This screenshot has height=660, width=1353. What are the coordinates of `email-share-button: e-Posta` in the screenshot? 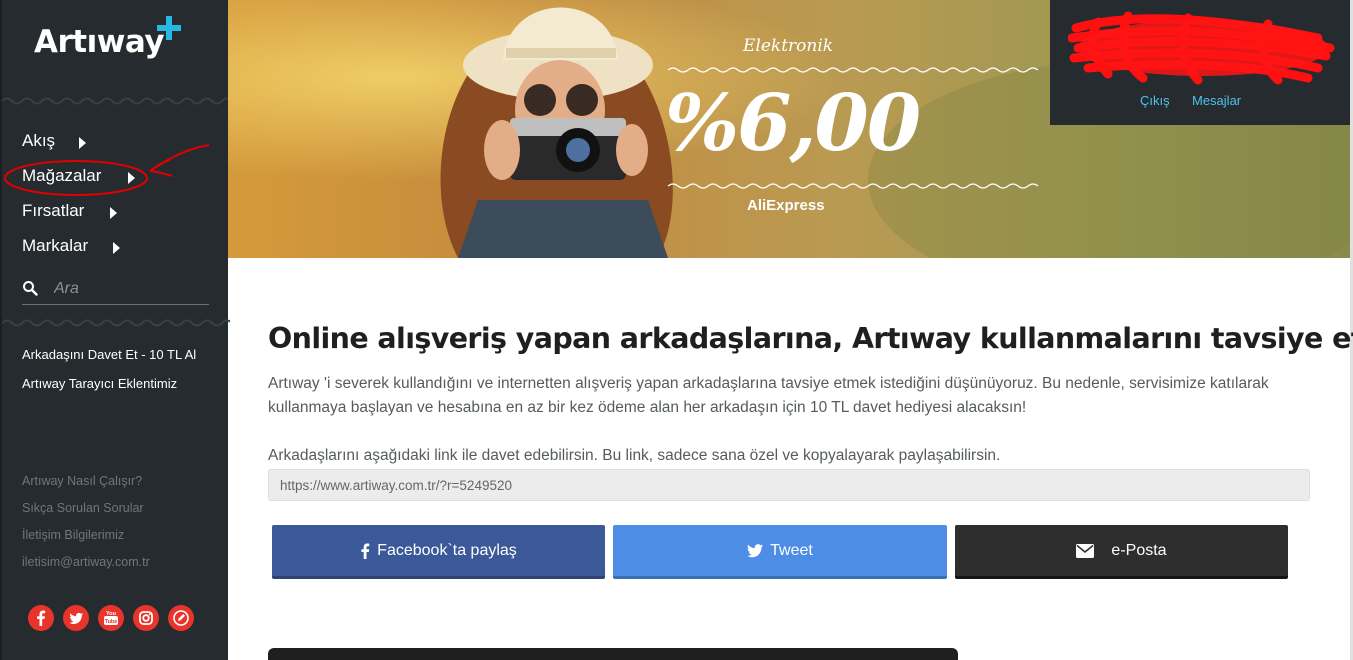 It's located at (1121, 550).